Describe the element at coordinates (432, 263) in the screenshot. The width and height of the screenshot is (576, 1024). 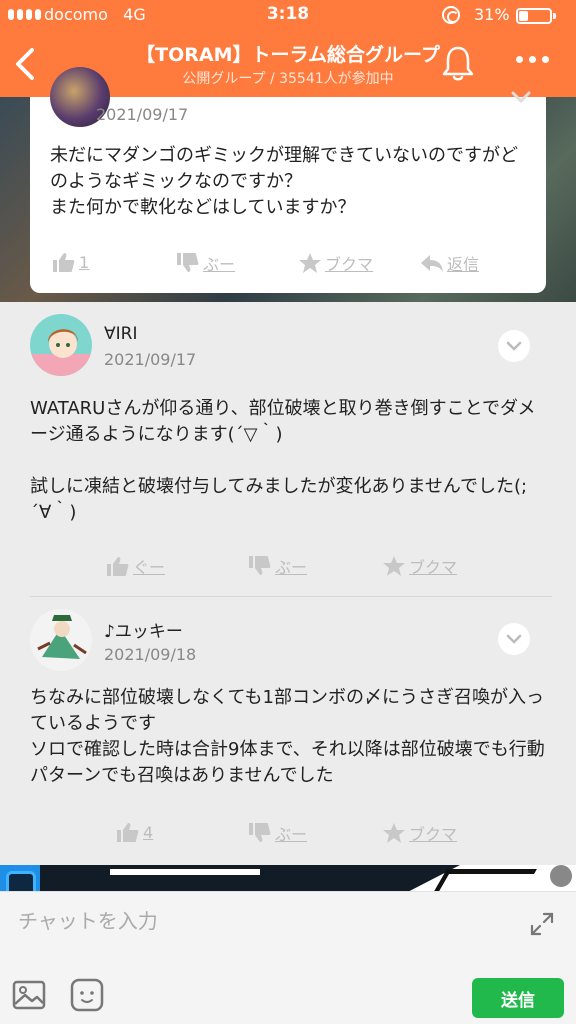
I see `reply-icon` at that location.